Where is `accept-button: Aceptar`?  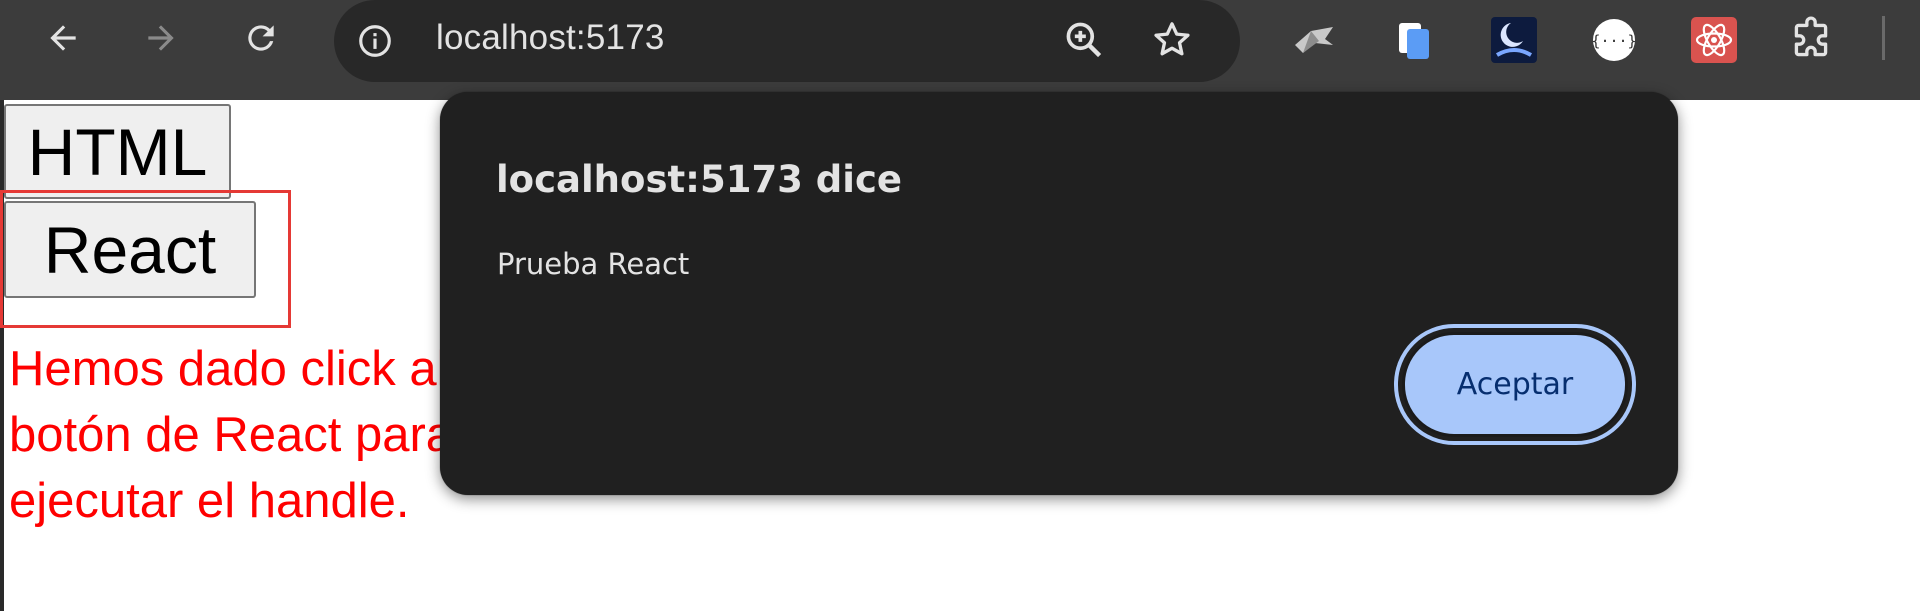 accept-button: Aceptar is located at coordinates (1515, 384).